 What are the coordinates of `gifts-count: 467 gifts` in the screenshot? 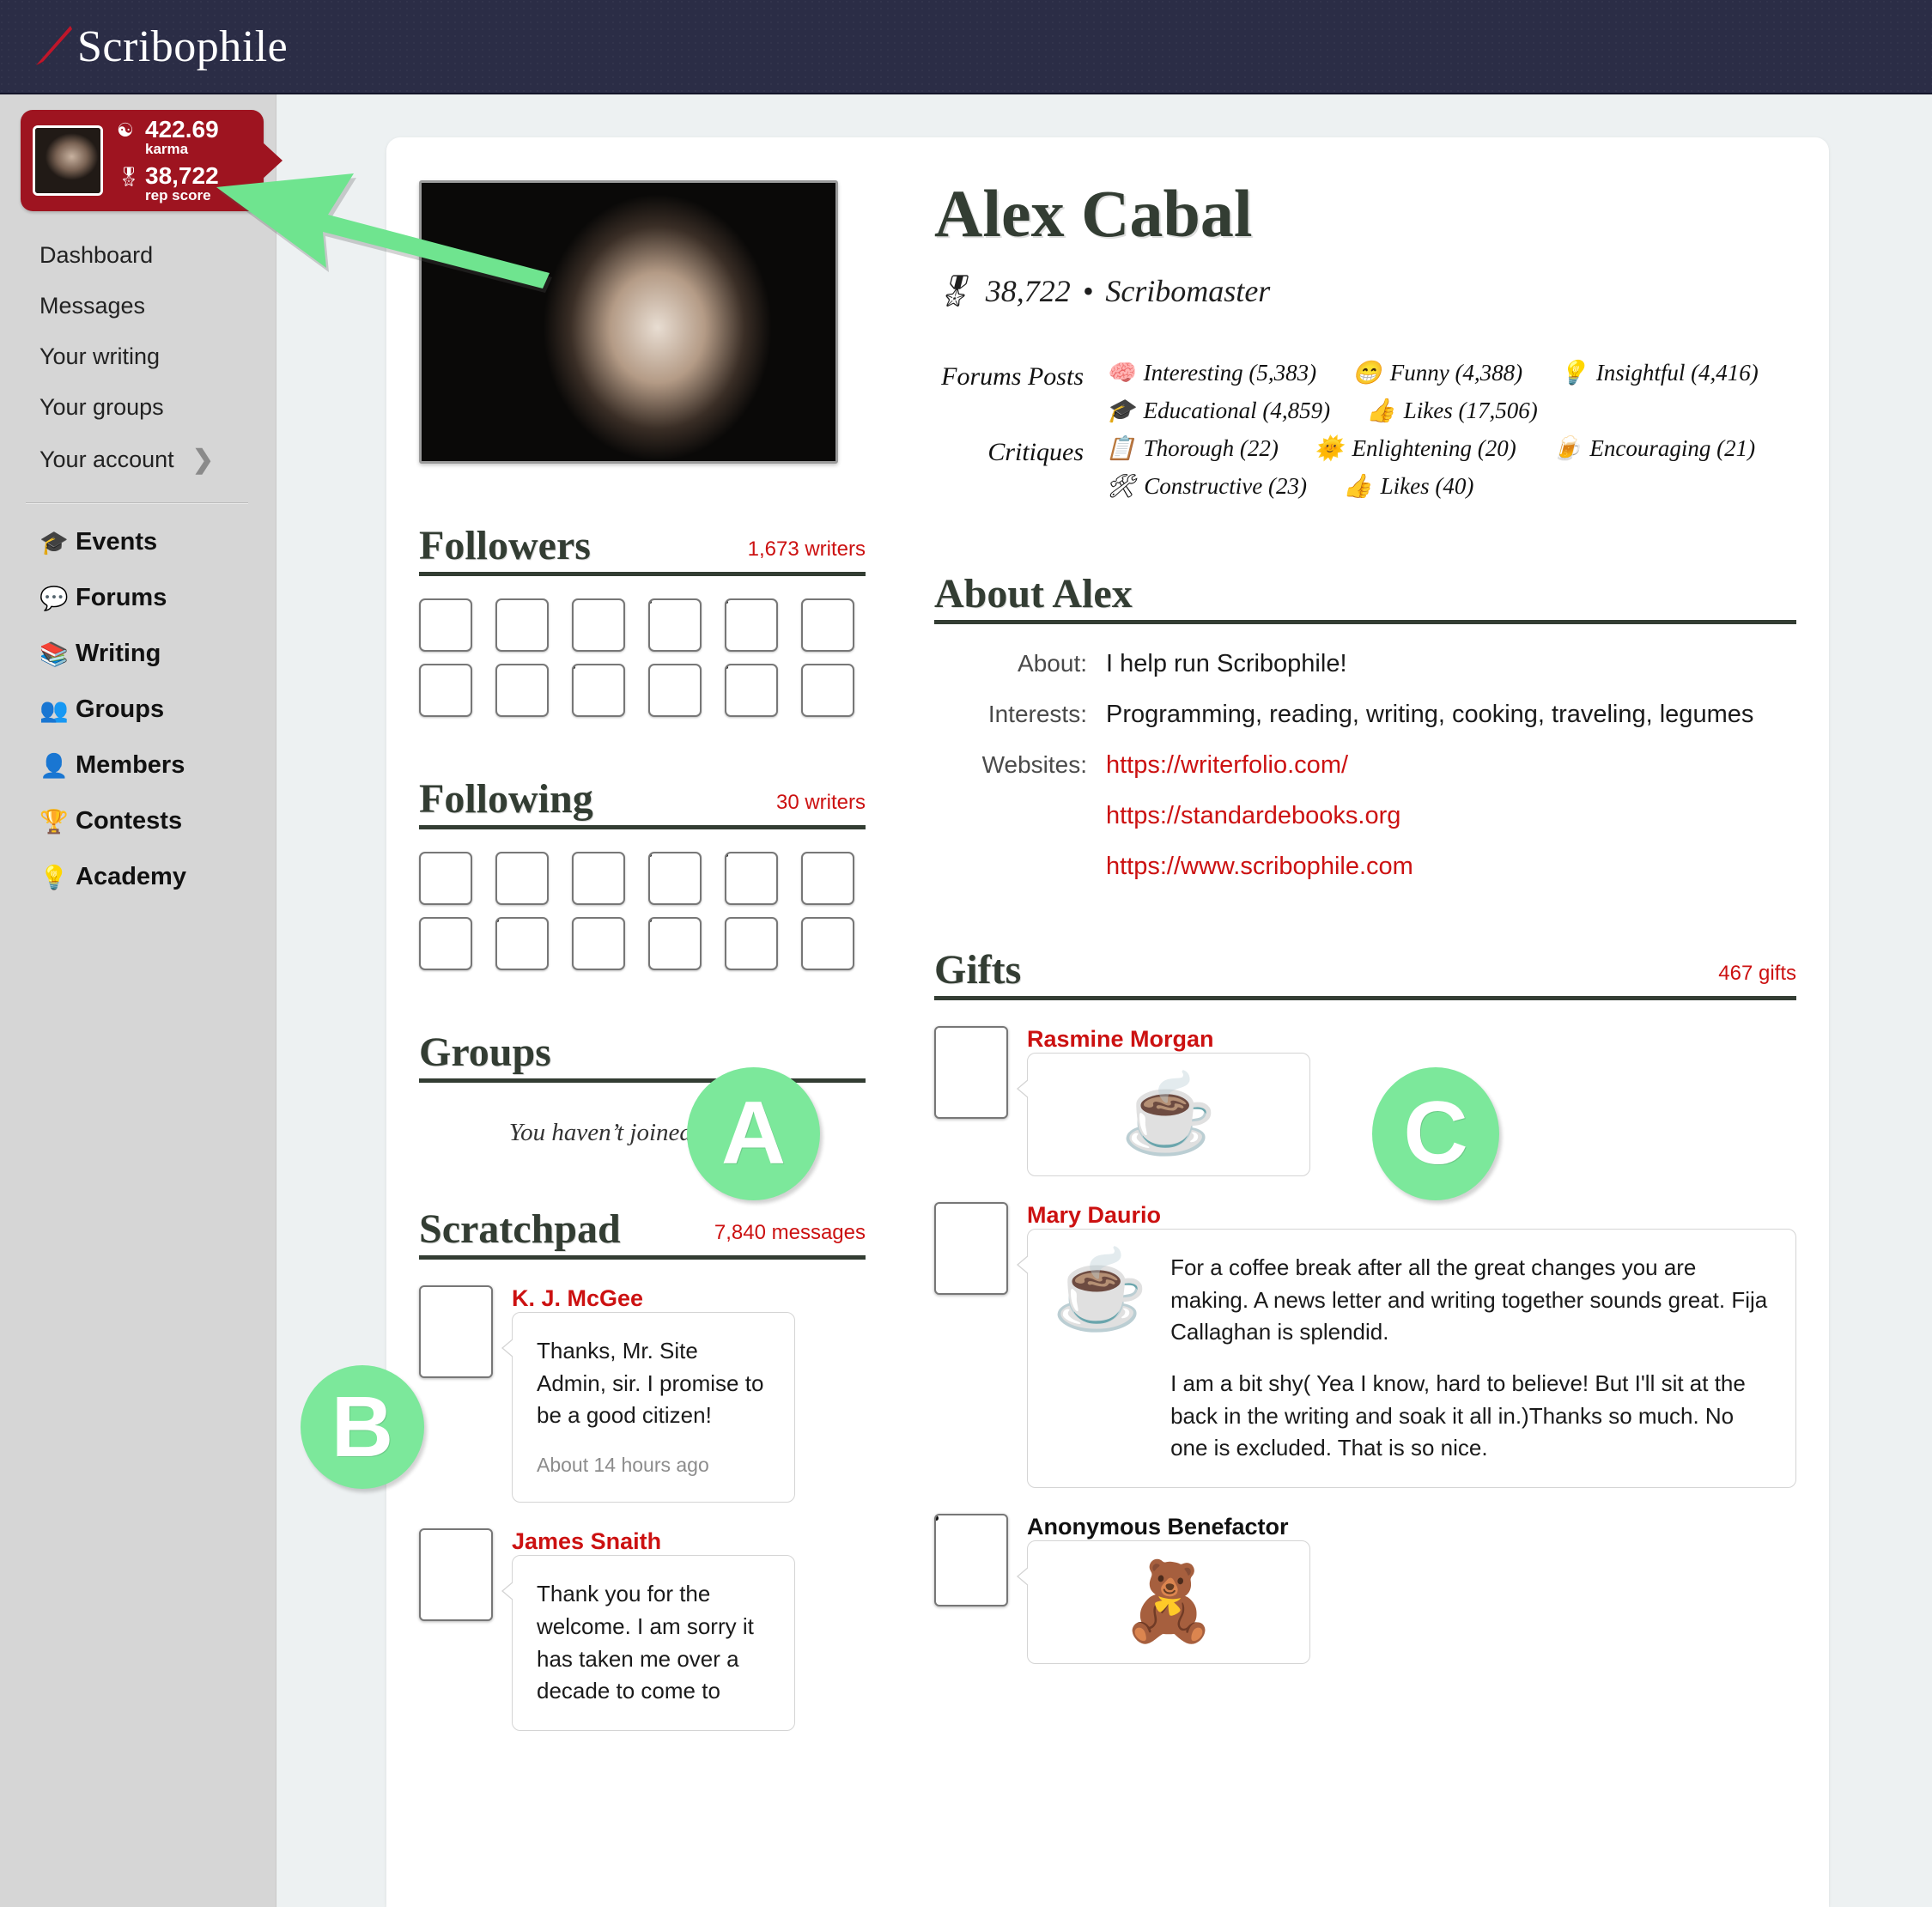 It's located at (1757, 976).